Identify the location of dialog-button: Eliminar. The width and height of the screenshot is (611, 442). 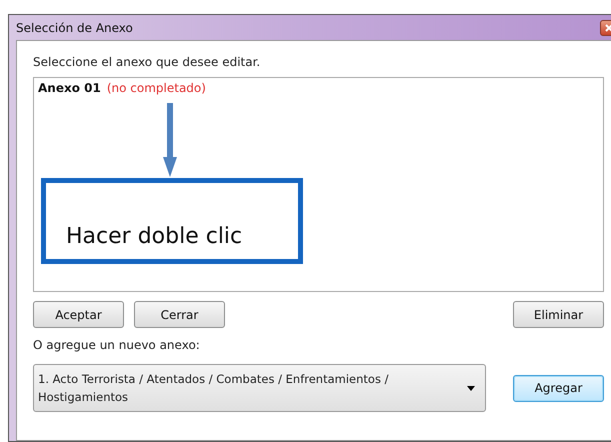
(558, 314).